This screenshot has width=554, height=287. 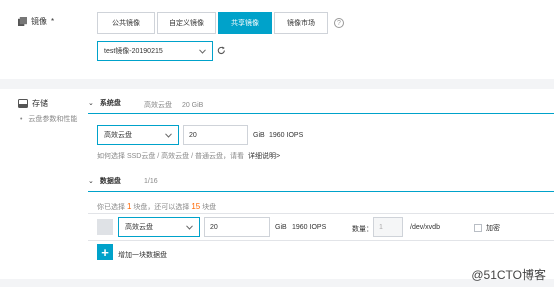 I want to click on data-disk-divider, so click(x=321, y=191).